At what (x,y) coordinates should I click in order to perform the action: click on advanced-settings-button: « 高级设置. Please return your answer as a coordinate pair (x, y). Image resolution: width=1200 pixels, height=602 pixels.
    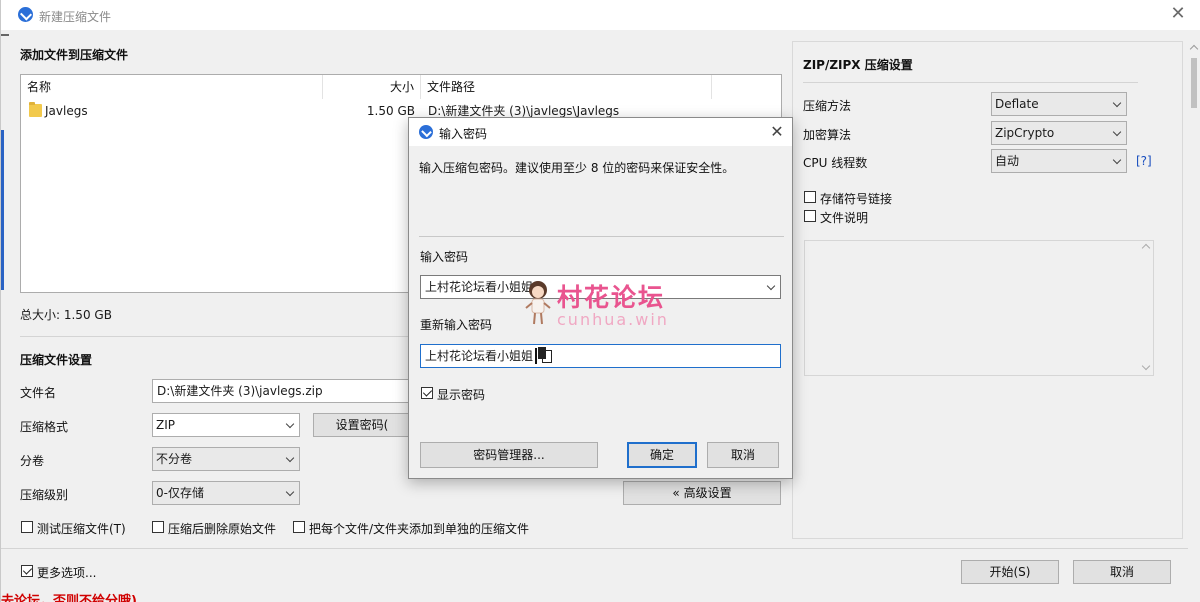
    Looking at the image, I should click on (702, 493).